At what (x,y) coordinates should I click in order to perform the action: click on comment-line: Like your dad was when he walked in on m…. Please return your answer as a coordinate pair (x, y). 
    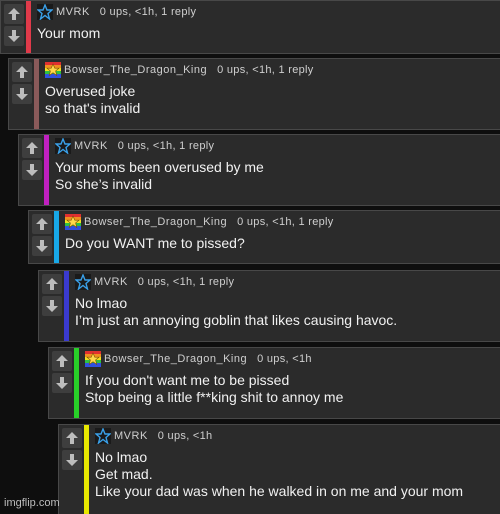
    Looking at the image, I should click on (279, 491).